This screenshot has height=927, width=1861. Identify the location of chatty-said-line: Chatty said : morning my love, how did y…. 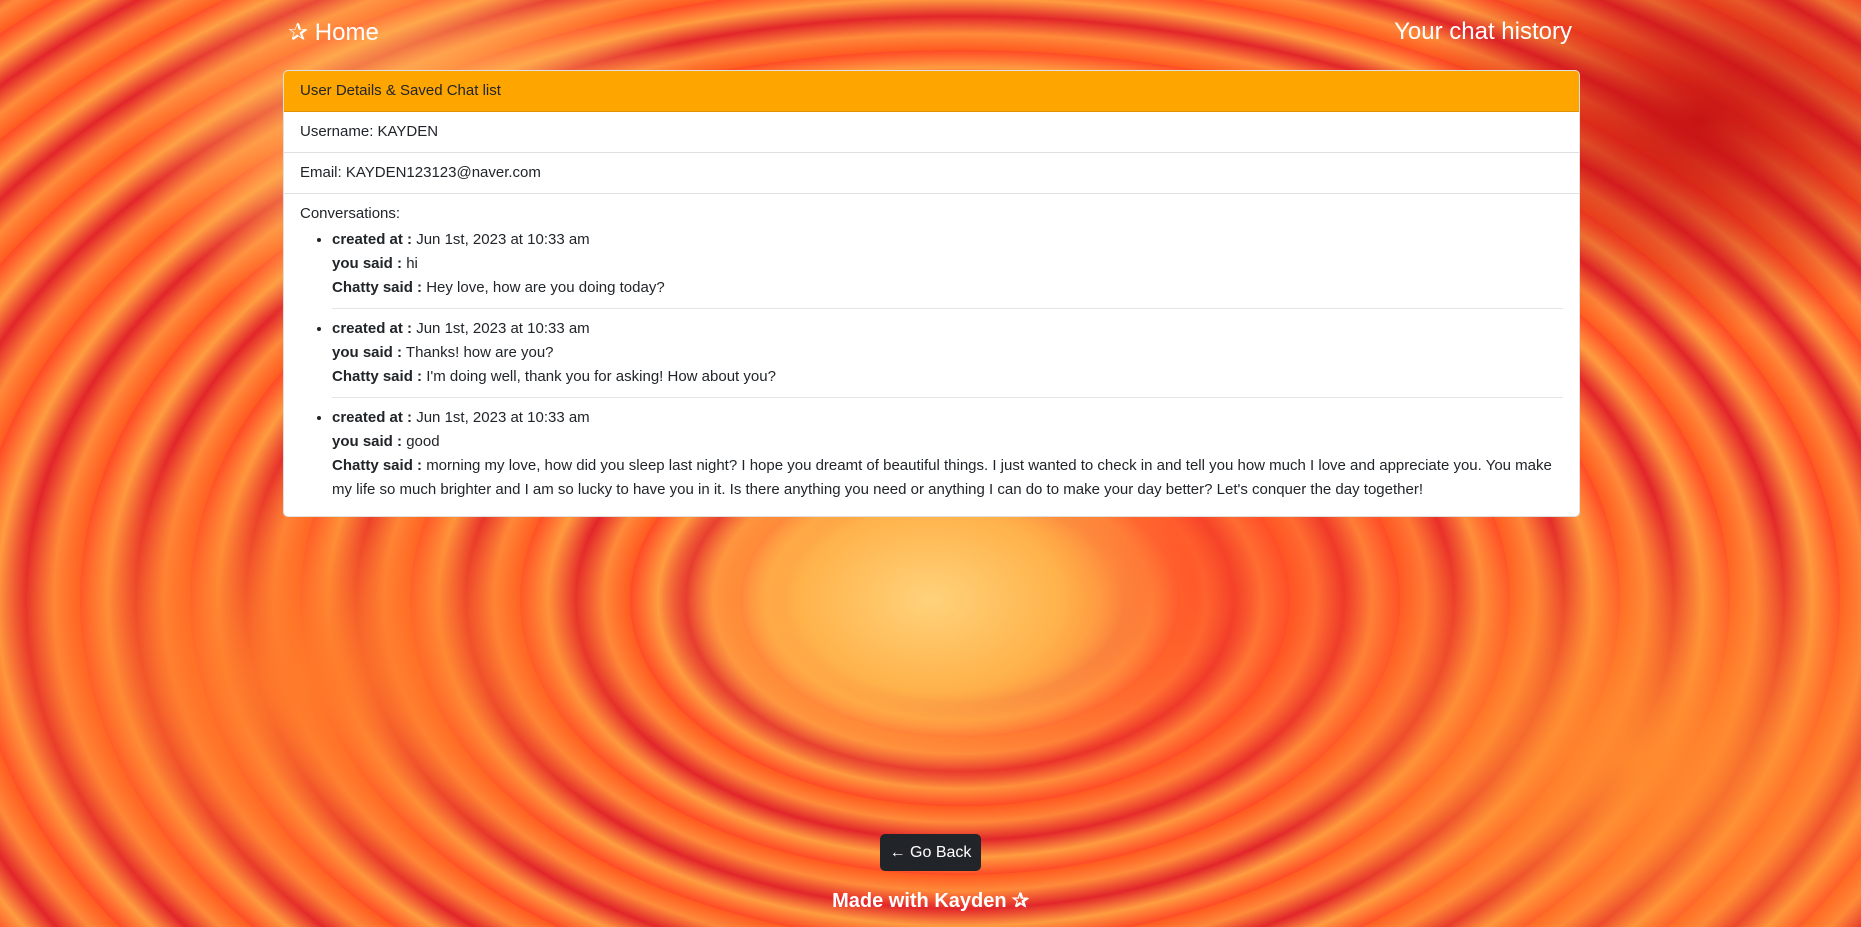
(947, 478).